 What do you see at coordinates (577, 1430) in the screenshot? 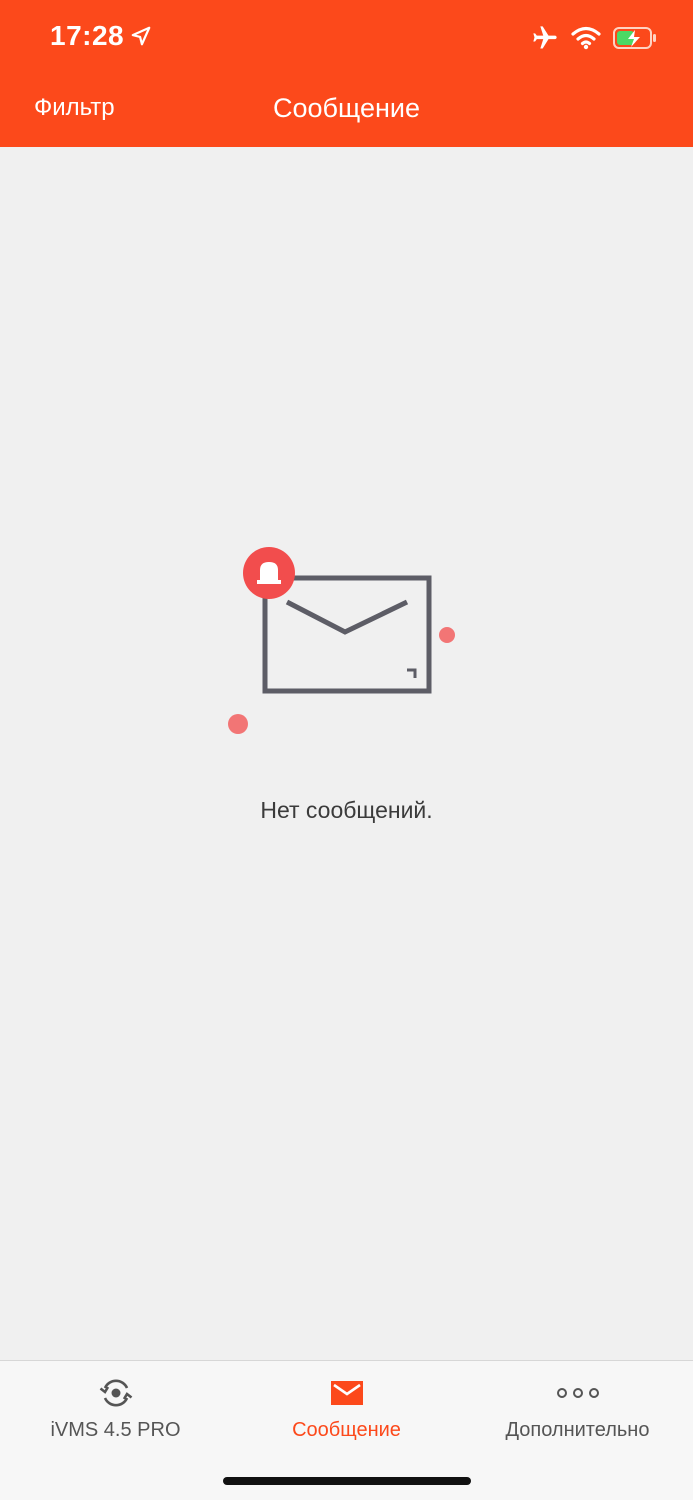
I see `tab-more-label: Дополнительно` at bounding box center [577, 1430].